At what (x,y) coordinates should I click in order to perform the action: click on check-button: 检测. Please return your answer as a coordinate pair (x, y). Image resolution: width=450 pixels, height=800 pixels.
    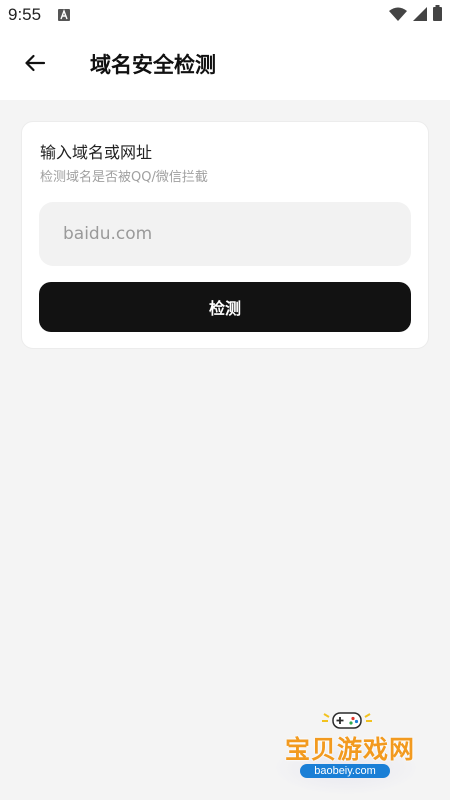
    Looking at the image, I should click on (225, 307).